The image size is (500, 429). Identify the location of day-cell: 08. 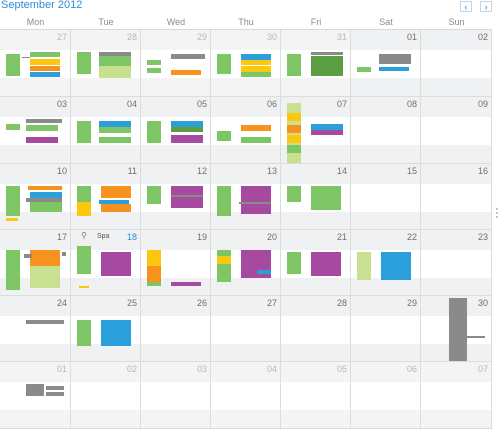
(386, 130).